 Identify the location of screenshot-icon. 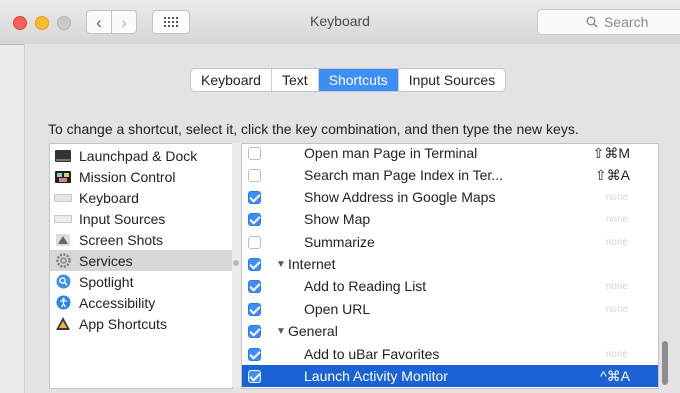
(63, 240).